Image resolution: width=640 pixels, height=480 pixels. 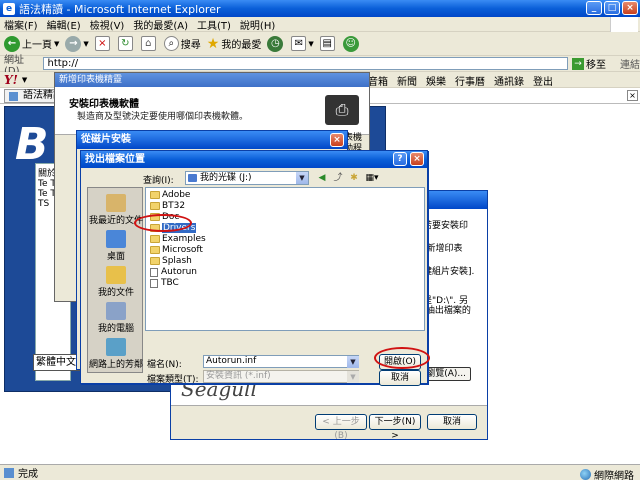 What do you see at coordinates (116, 275) in the screenshot?
I see `my-documents-icon` at bounding box center [116, 275].